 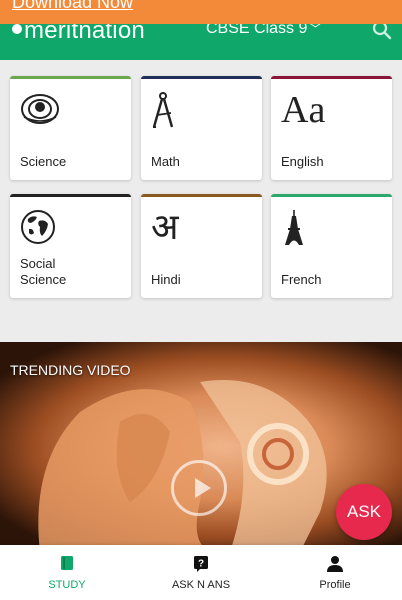 What do you see at coordinates (70, 246) in the screenshot?
I see `subject-card-social-science: Social Science` at bounding box center [70, 246].